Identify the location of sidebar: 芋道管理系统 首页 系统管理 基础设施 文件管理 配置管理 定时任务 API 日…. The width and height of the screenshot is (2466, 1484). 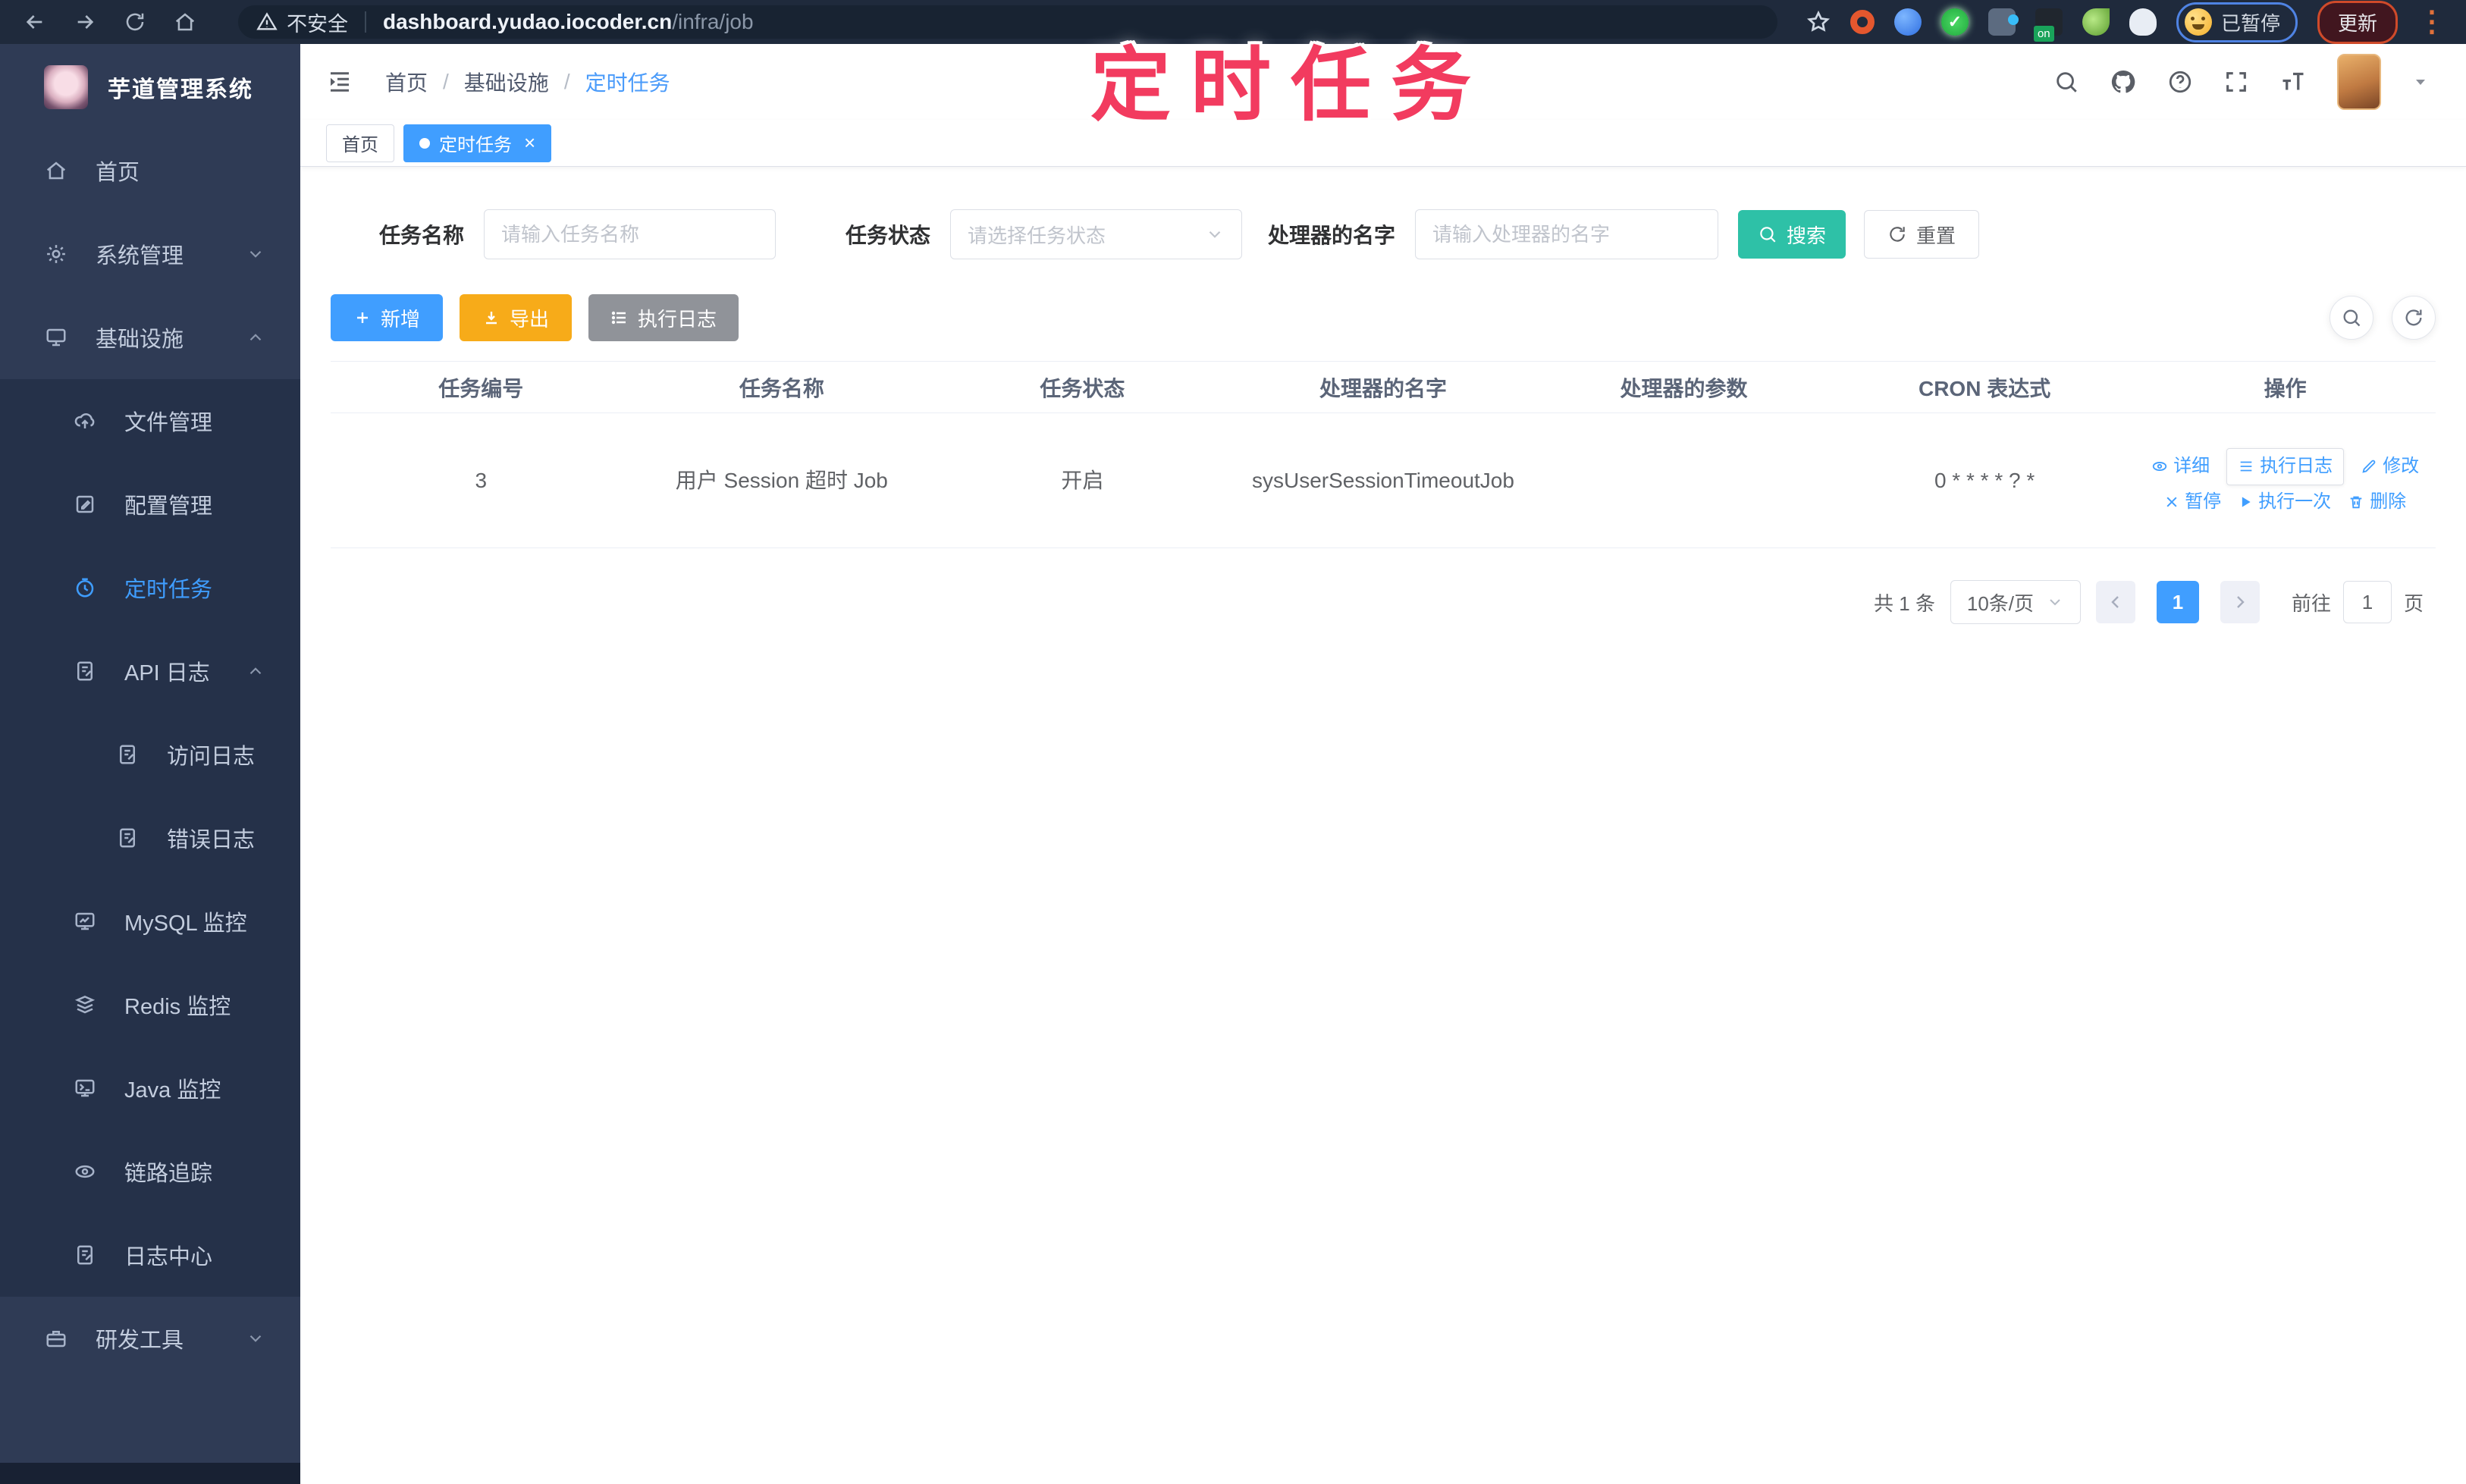
(150, 764).